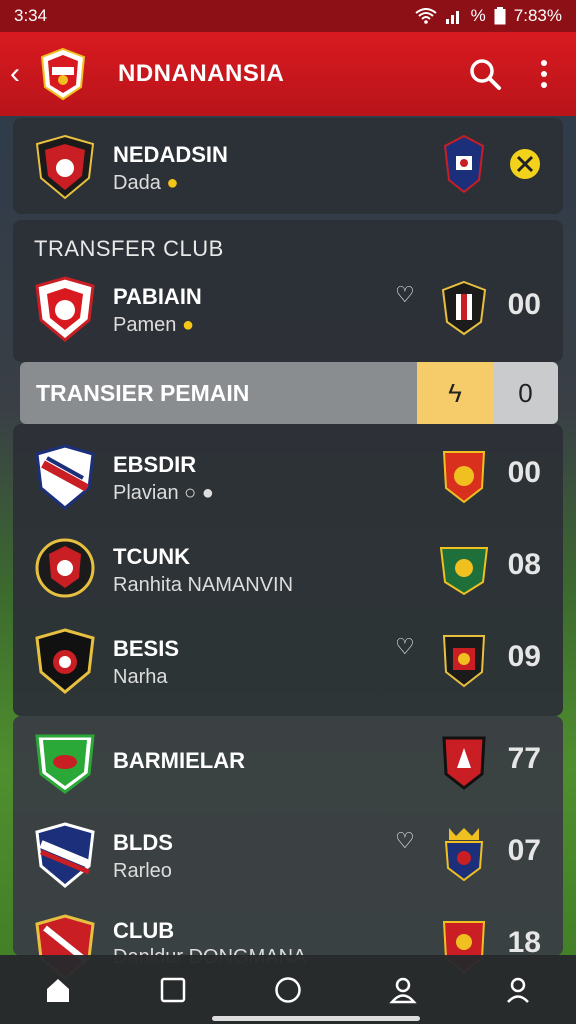 This screenshot has width=576, height=1024. I want to click on signal-icon, so click(452, 17).